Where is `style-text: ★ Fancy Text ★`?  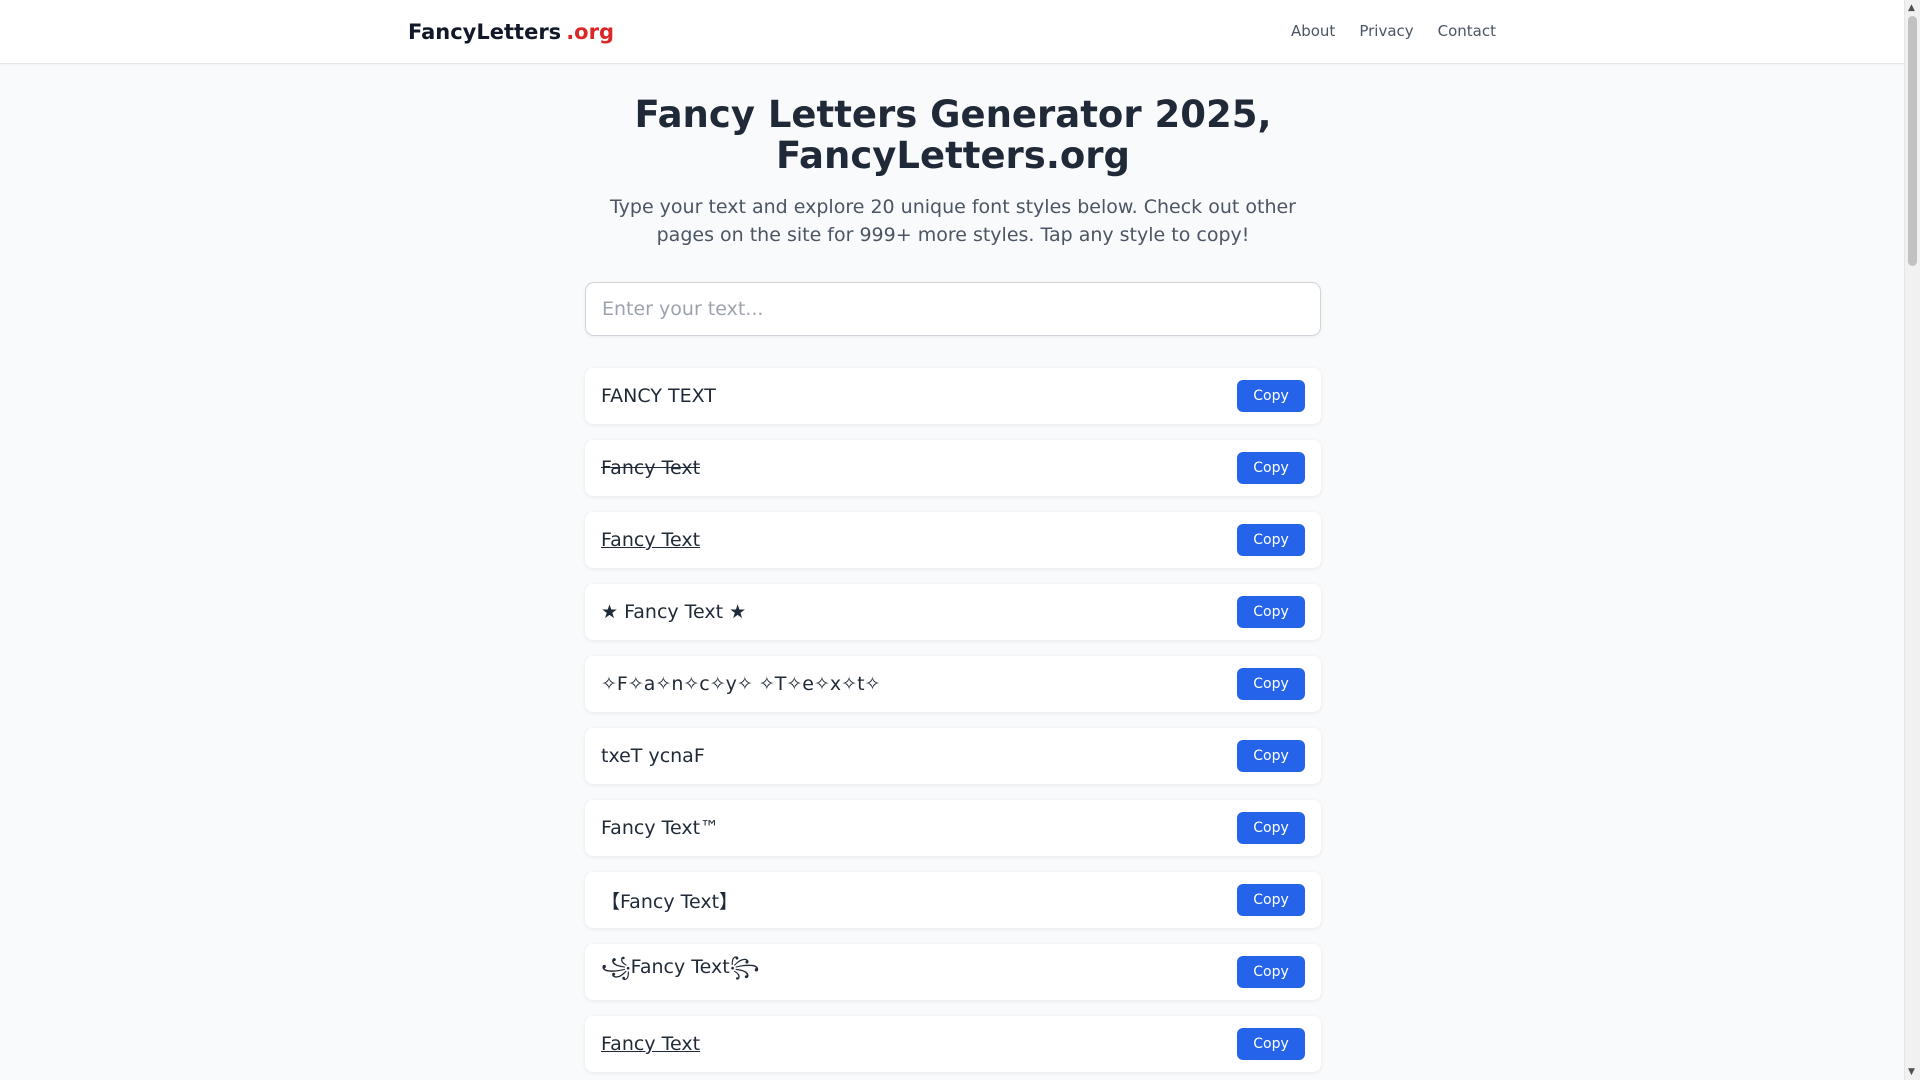 style-text: ★ Fancy Text ★ is located at coordinates (674, 612).